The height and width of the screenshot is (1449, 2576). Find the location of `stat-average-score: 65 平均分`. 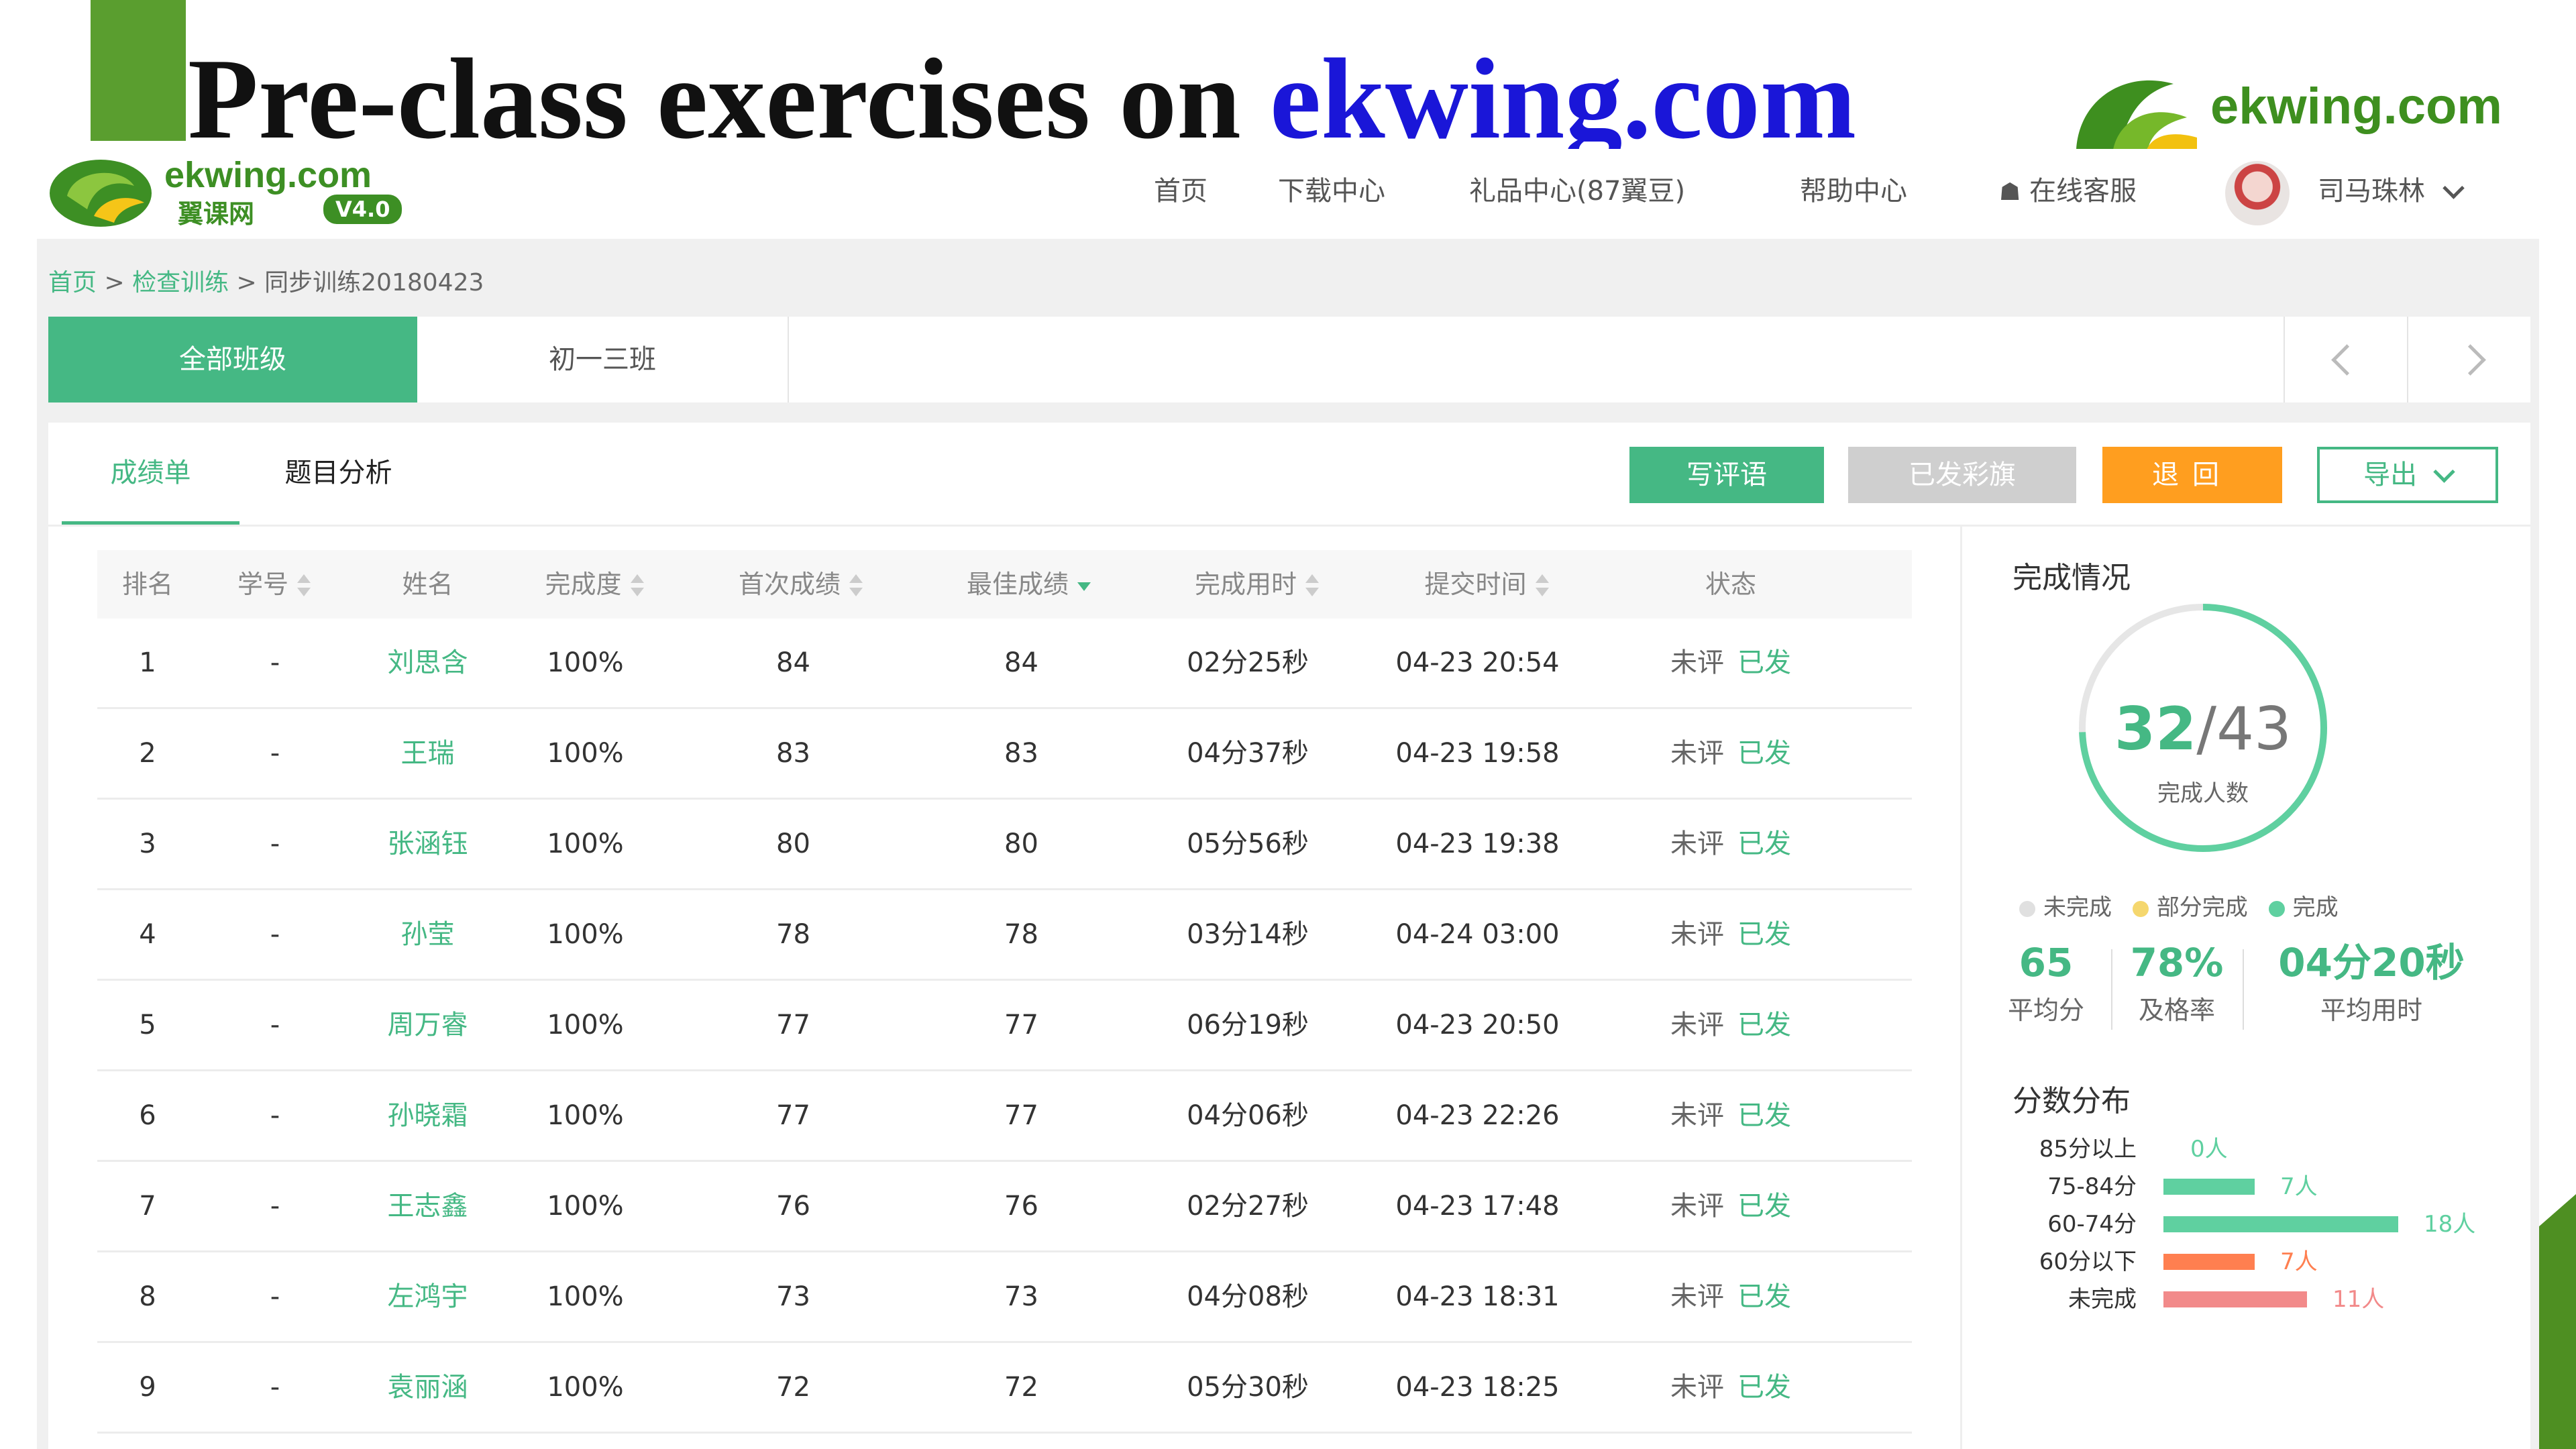

stat-average-score: 65 平均分 is located at coordinates (2045, 982).